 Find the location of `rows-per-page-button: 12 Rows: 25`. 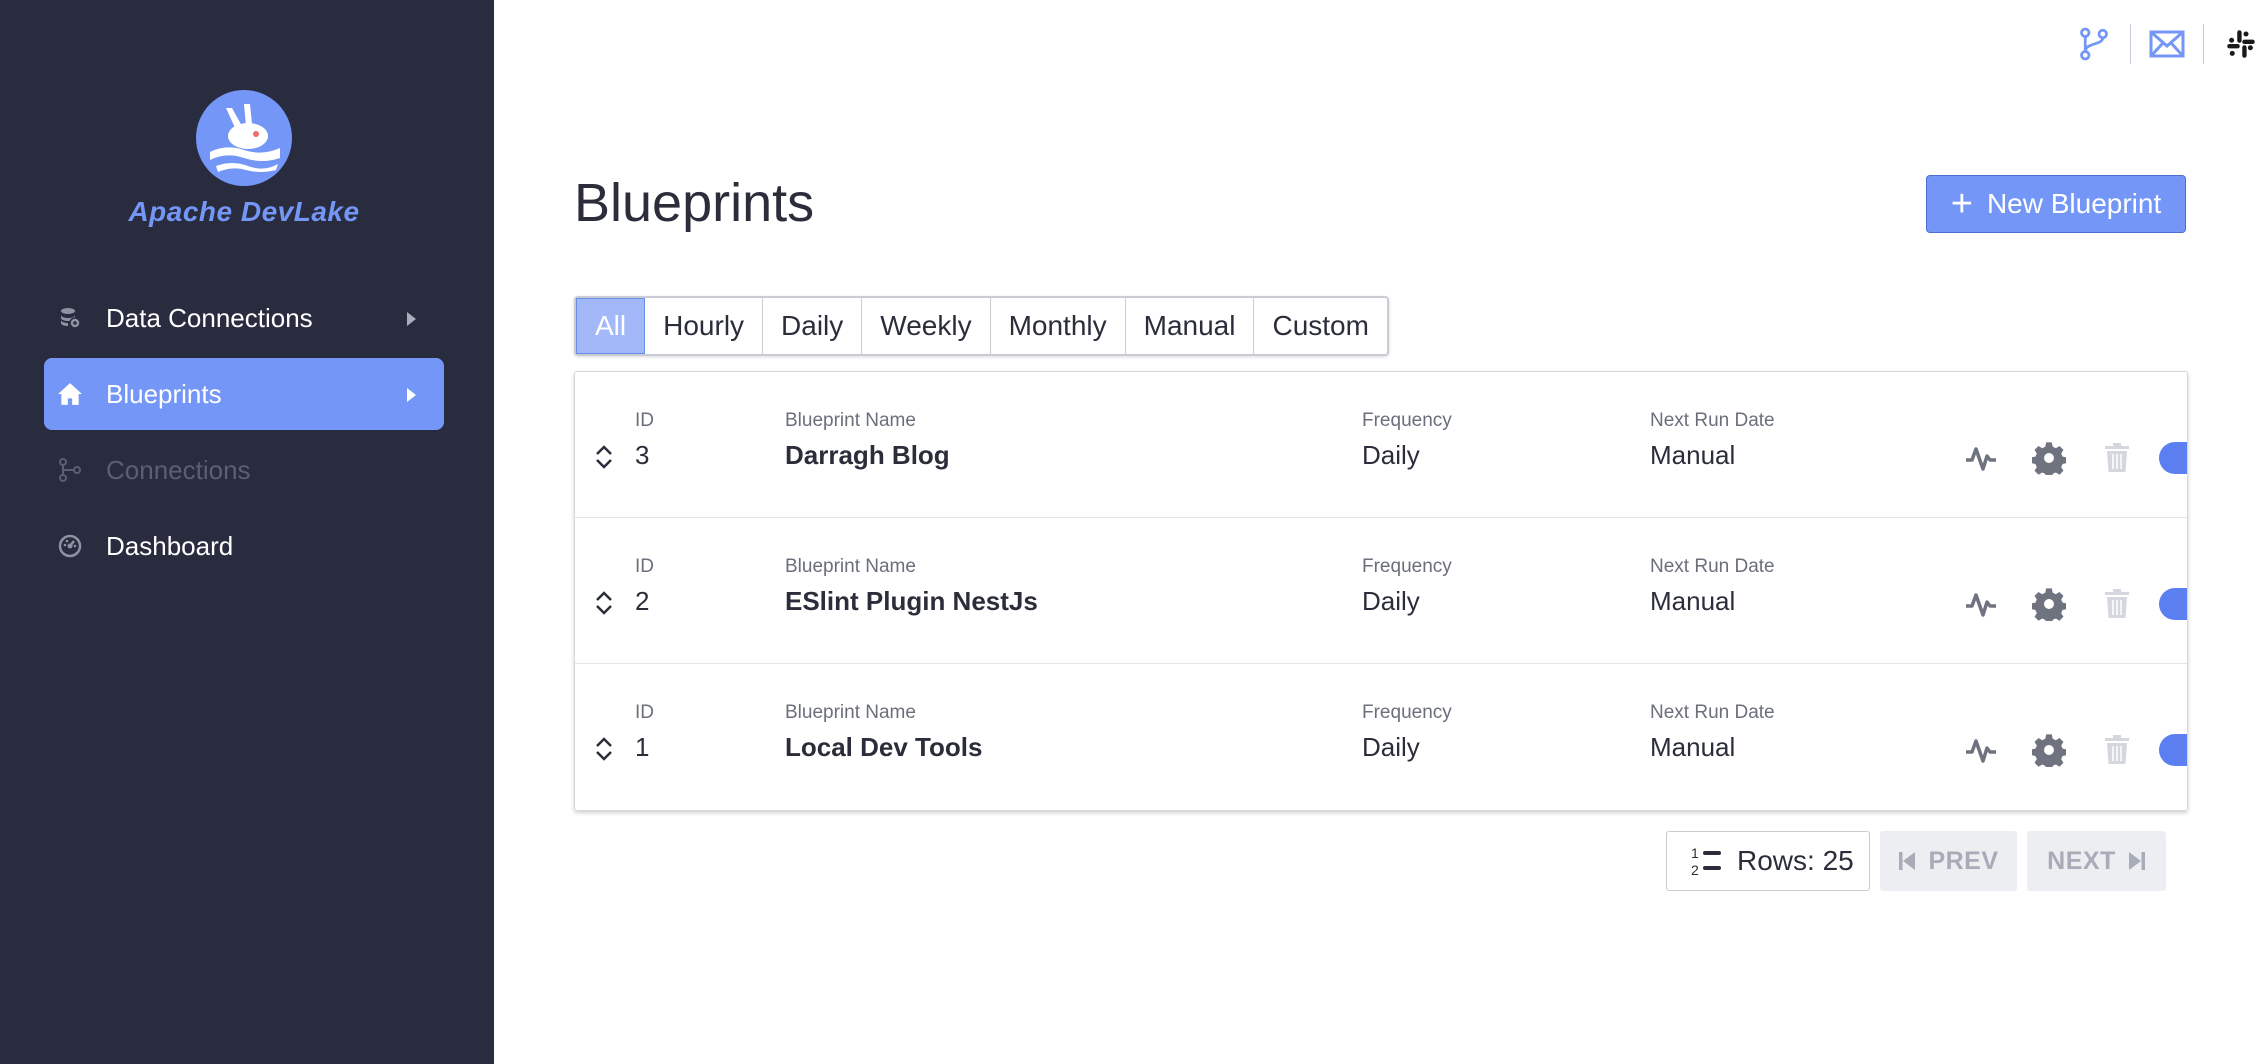

rows-per-page-button: 12 Rows: 25 is located at coordinates (1768, 861).